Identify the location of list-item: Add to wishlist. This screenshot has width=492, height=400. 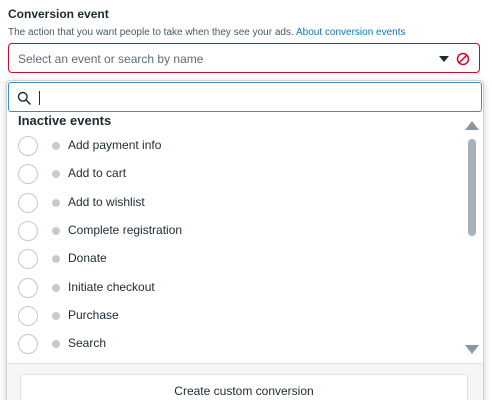
(232, 203).